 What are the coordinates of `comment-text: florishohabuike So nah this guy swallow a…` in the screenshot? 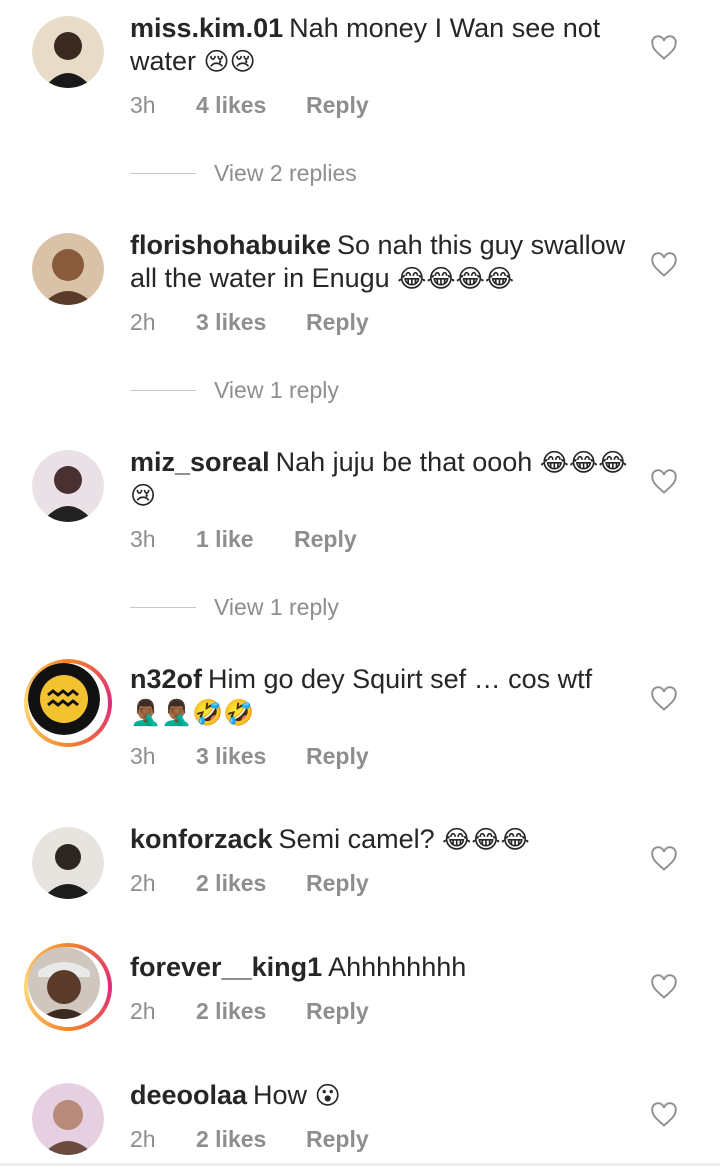 It's located at (380, 262).